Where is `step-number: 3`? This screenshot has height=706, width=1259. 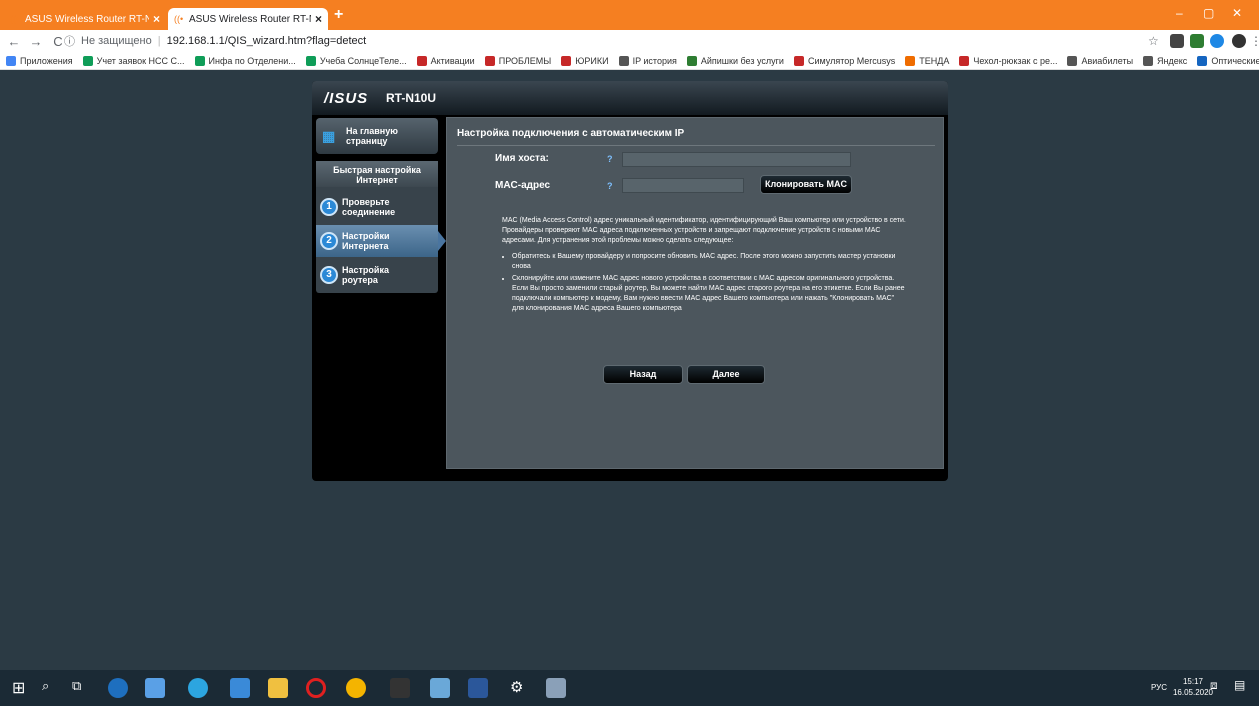
step-number: 3 is located at coordinates (329, 275).